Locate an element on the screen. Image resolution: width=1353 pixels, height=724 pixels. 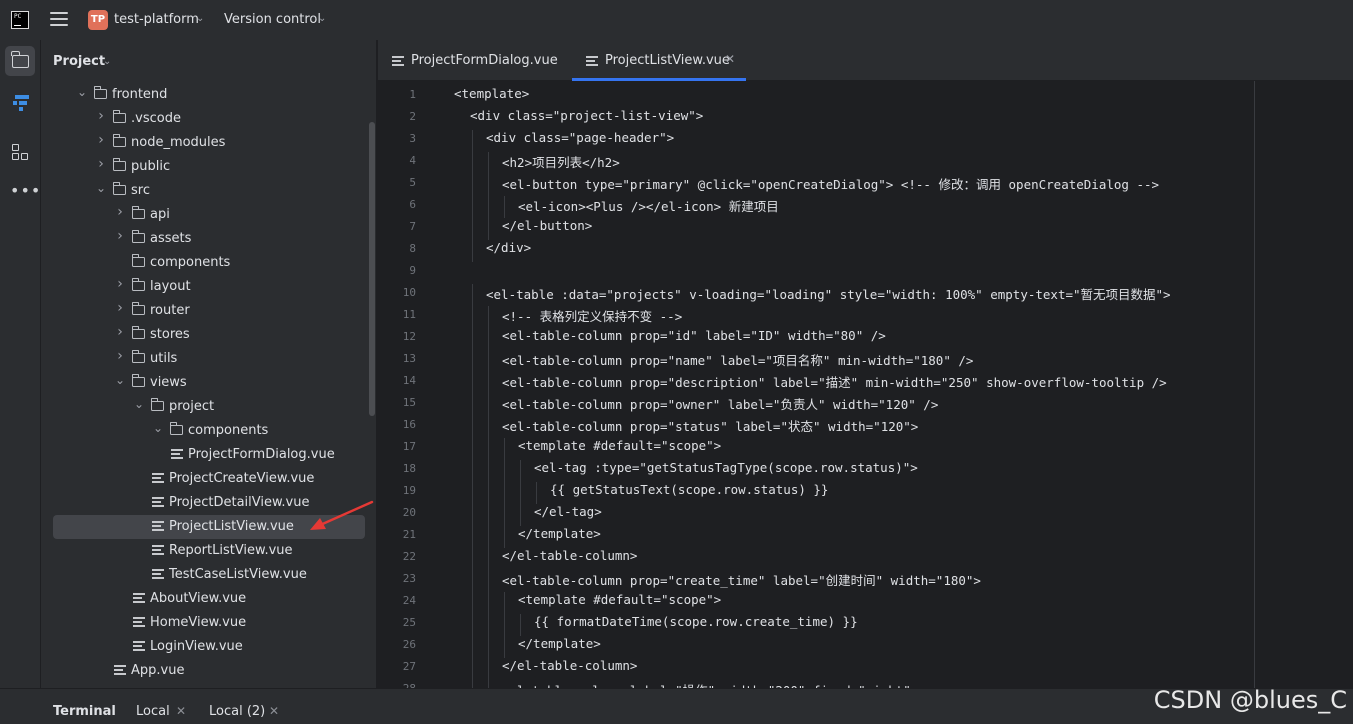
terminal-tab-local: Local is located at coordinates (153, 711).